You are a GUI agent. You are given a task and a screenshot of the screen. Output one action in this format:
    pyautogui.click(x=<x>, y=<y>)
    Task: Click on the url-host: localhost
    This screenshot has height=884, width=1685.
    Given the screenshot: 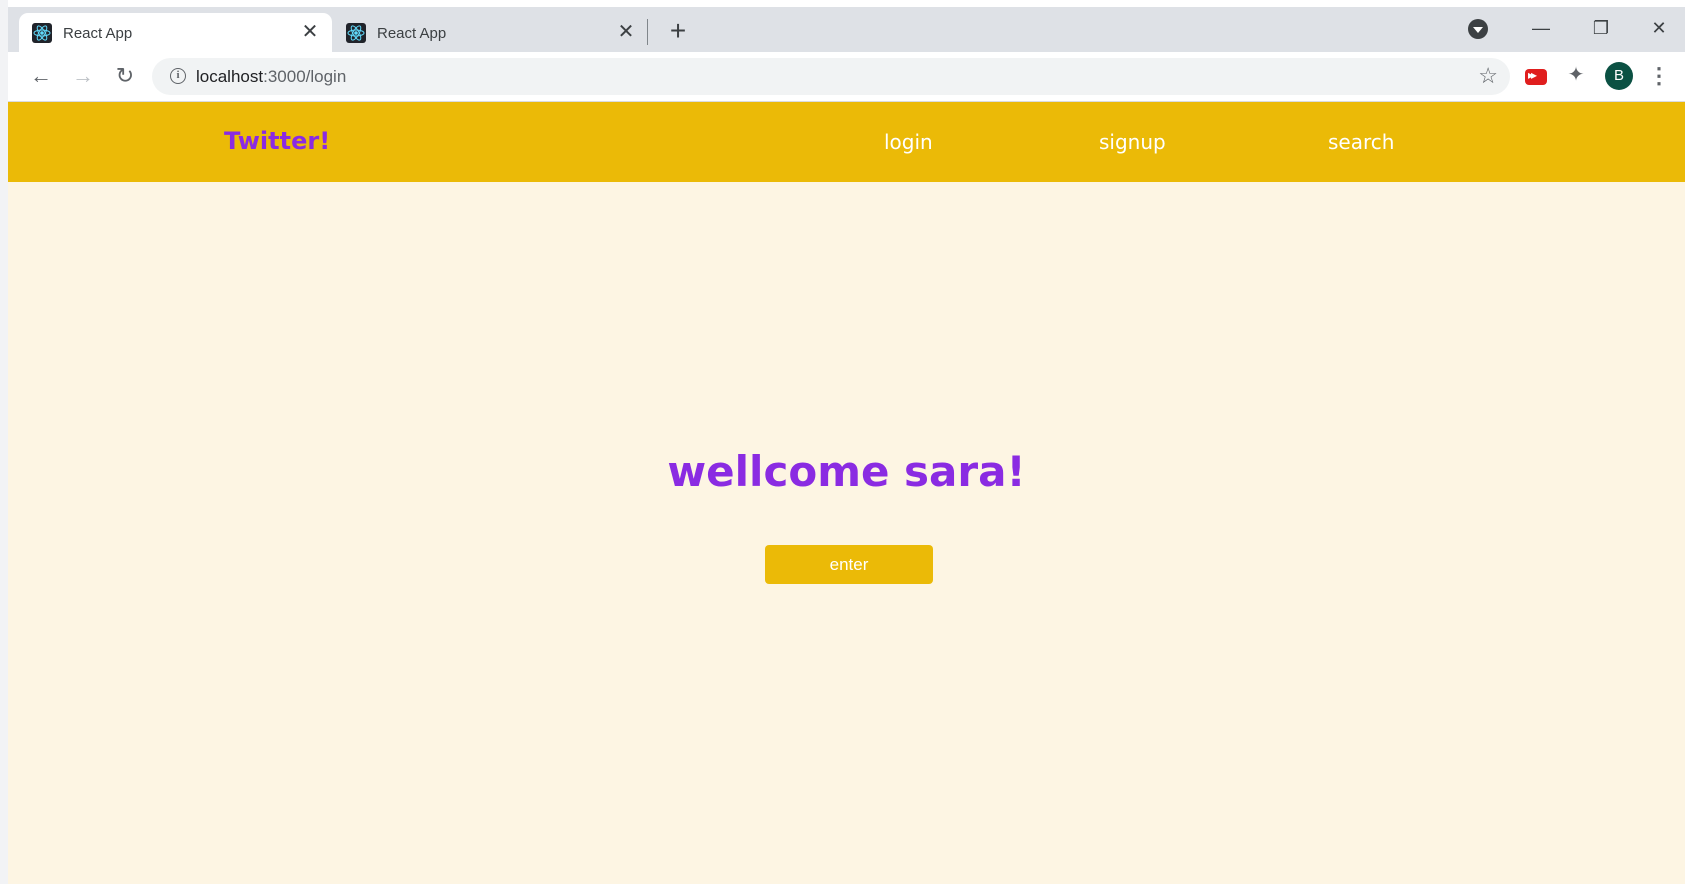 What is the action you would take?
    pyautogui.click(x=230, y=76)
    